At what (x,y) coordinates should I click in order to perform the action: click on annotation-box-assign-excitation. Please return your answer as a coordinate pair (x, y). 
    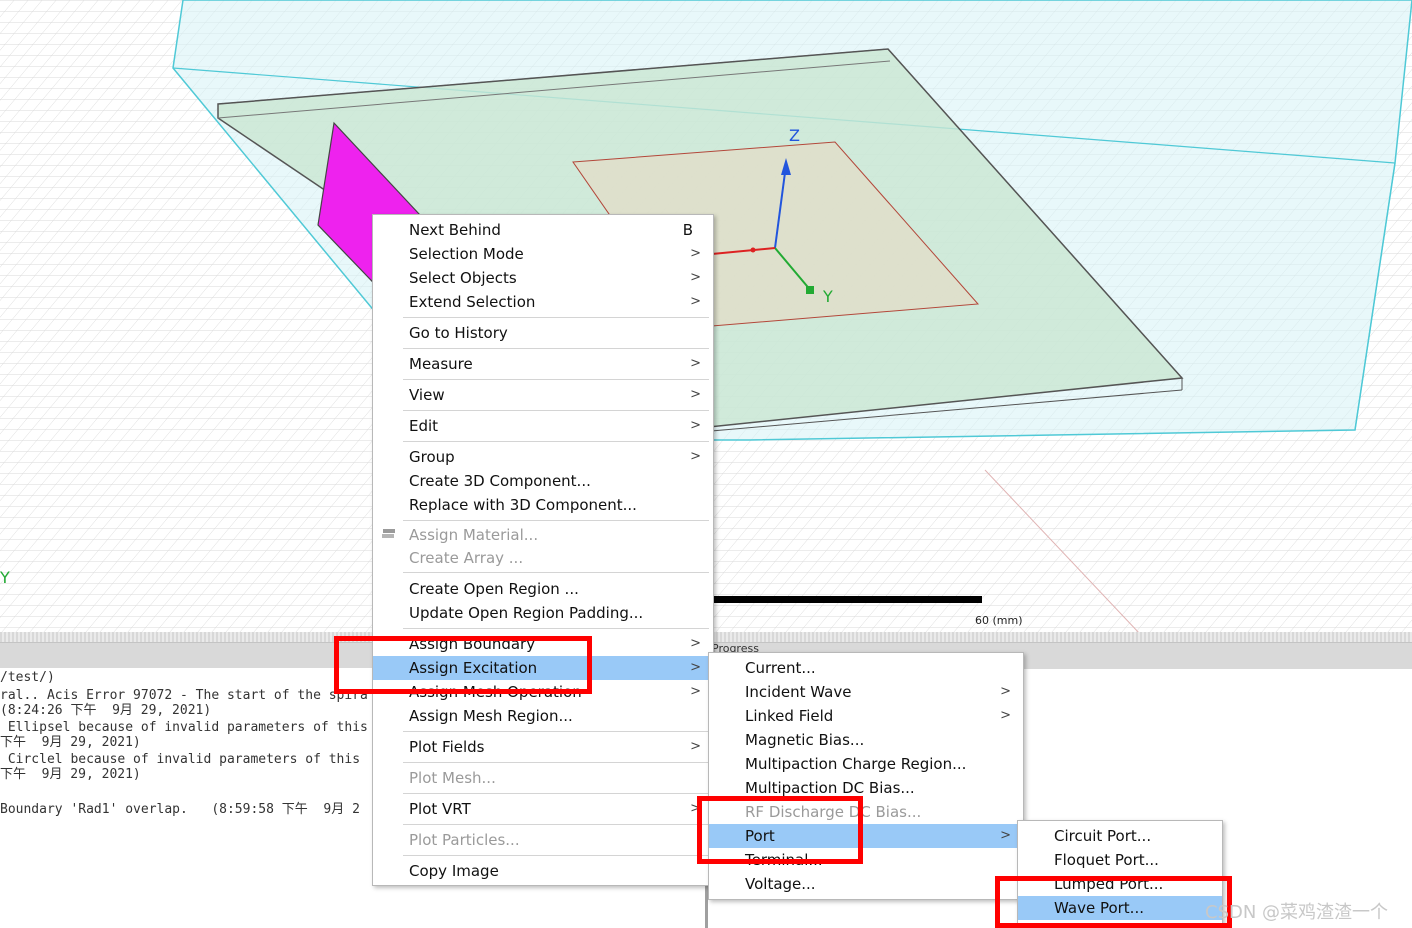
    Looking at the image, I should click on (463, 665).